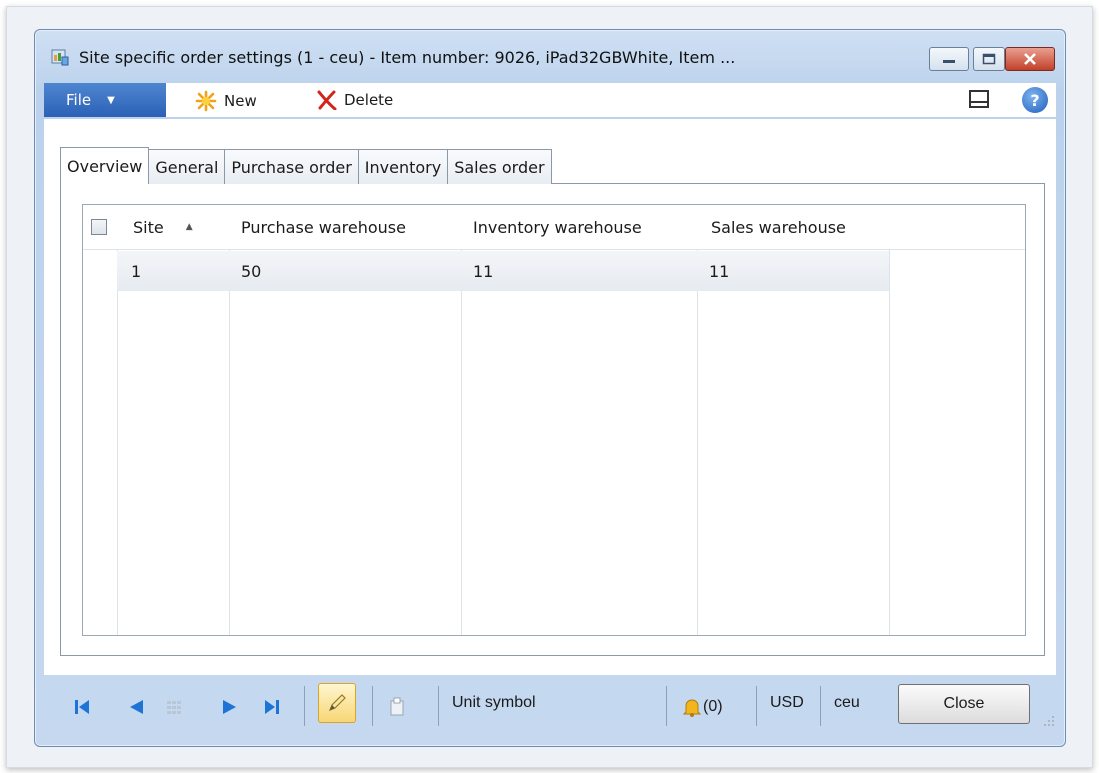  What do you see at coordinates (99, 227) in the screenshot?
I see `select-all-checkbox` at bounding box center [99, 227].